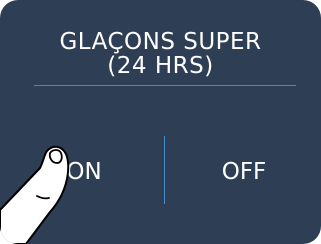 The image size is (321, 244). I want to click on off-button: OFF, so click(244, 172).